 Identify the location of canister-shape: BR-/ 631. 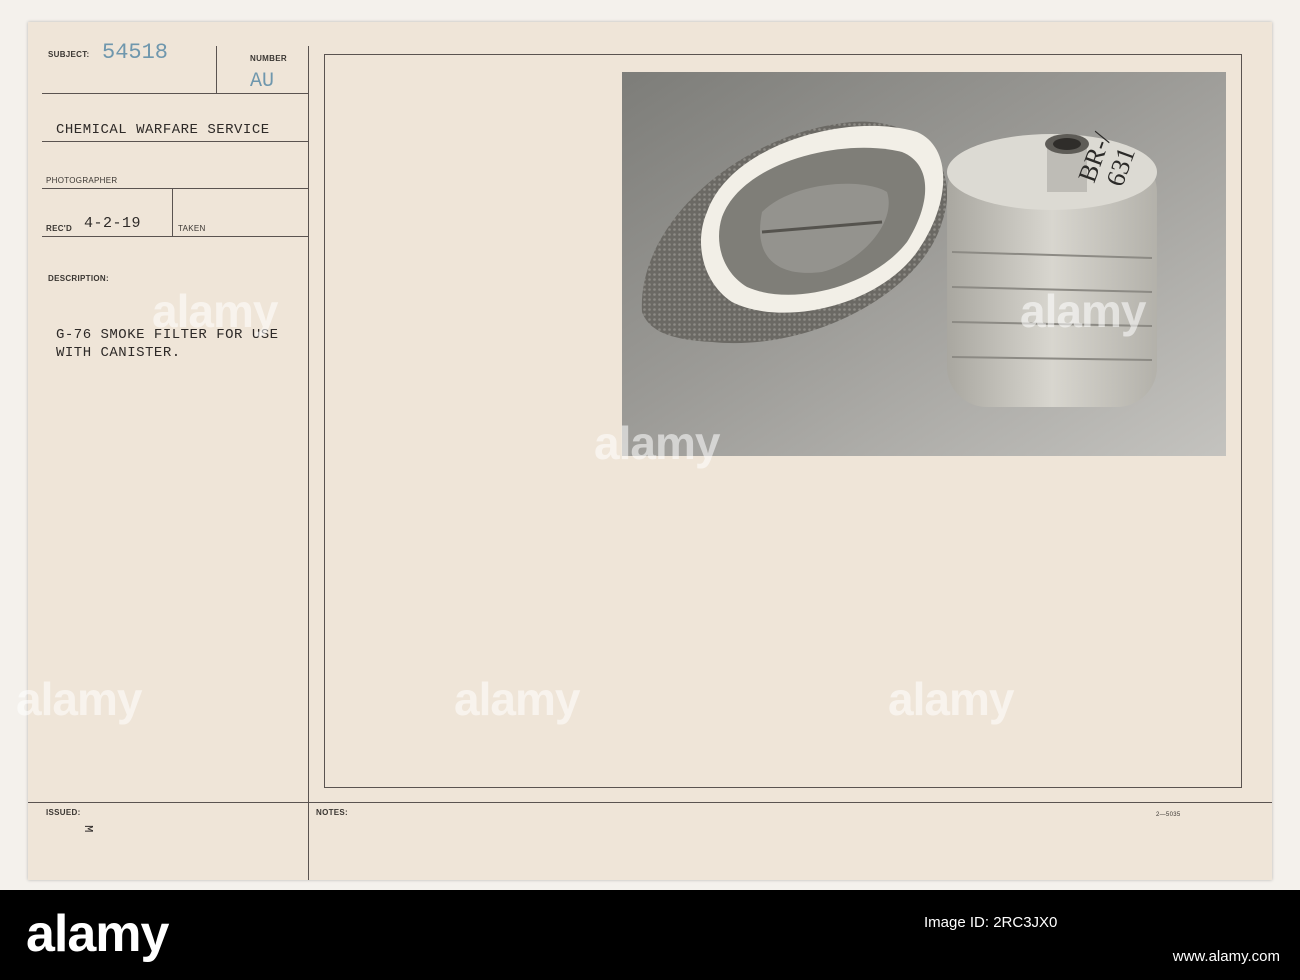
(1052, 267).